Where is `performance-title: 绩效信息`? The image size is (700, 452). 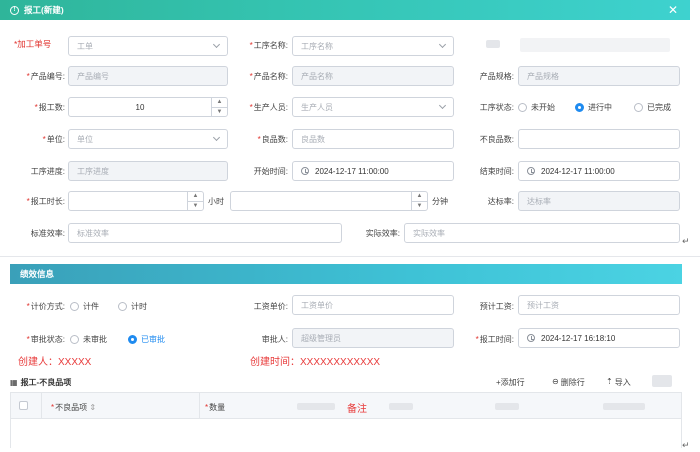 performance-title: 绩效信息 is located at coordinates (37, 274).